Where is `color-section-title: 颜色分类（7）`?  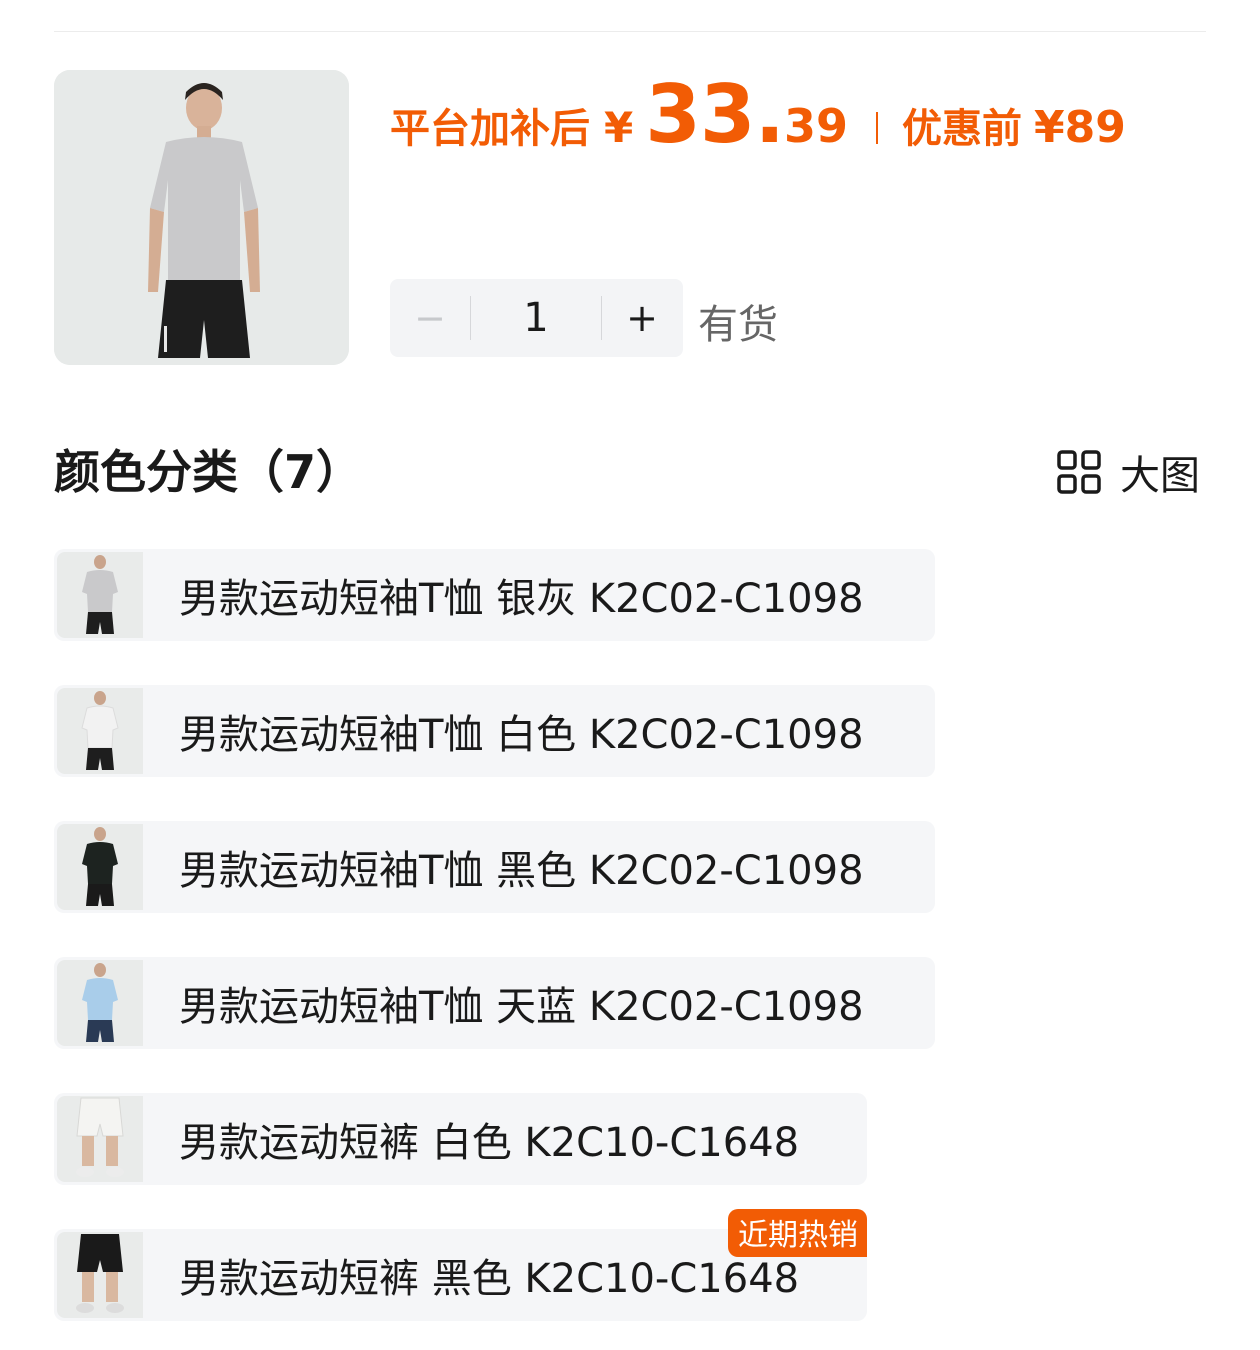
color-section-title: 颜色分类（7） is located at coordinates (208, 472).